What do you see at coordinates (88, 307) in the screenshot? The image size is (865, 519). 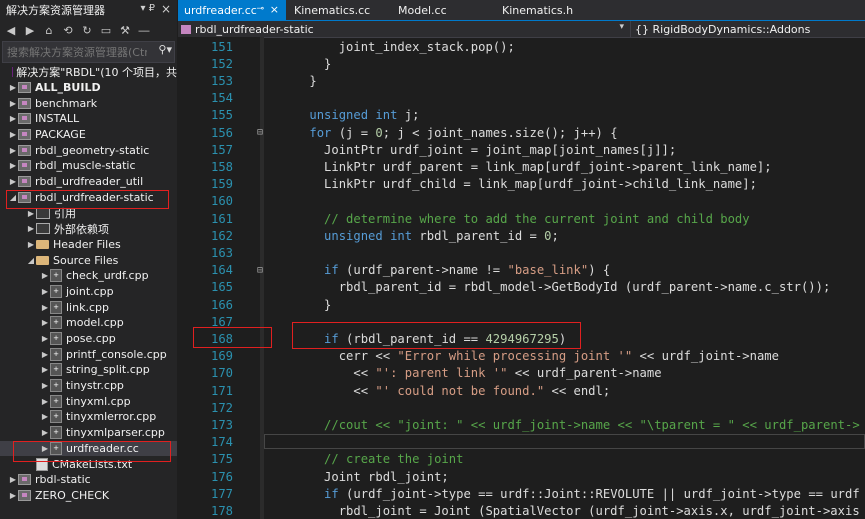 I see `tree-item-link-cpp: ▶ + link.cpp` at bounding box center [88, 307].